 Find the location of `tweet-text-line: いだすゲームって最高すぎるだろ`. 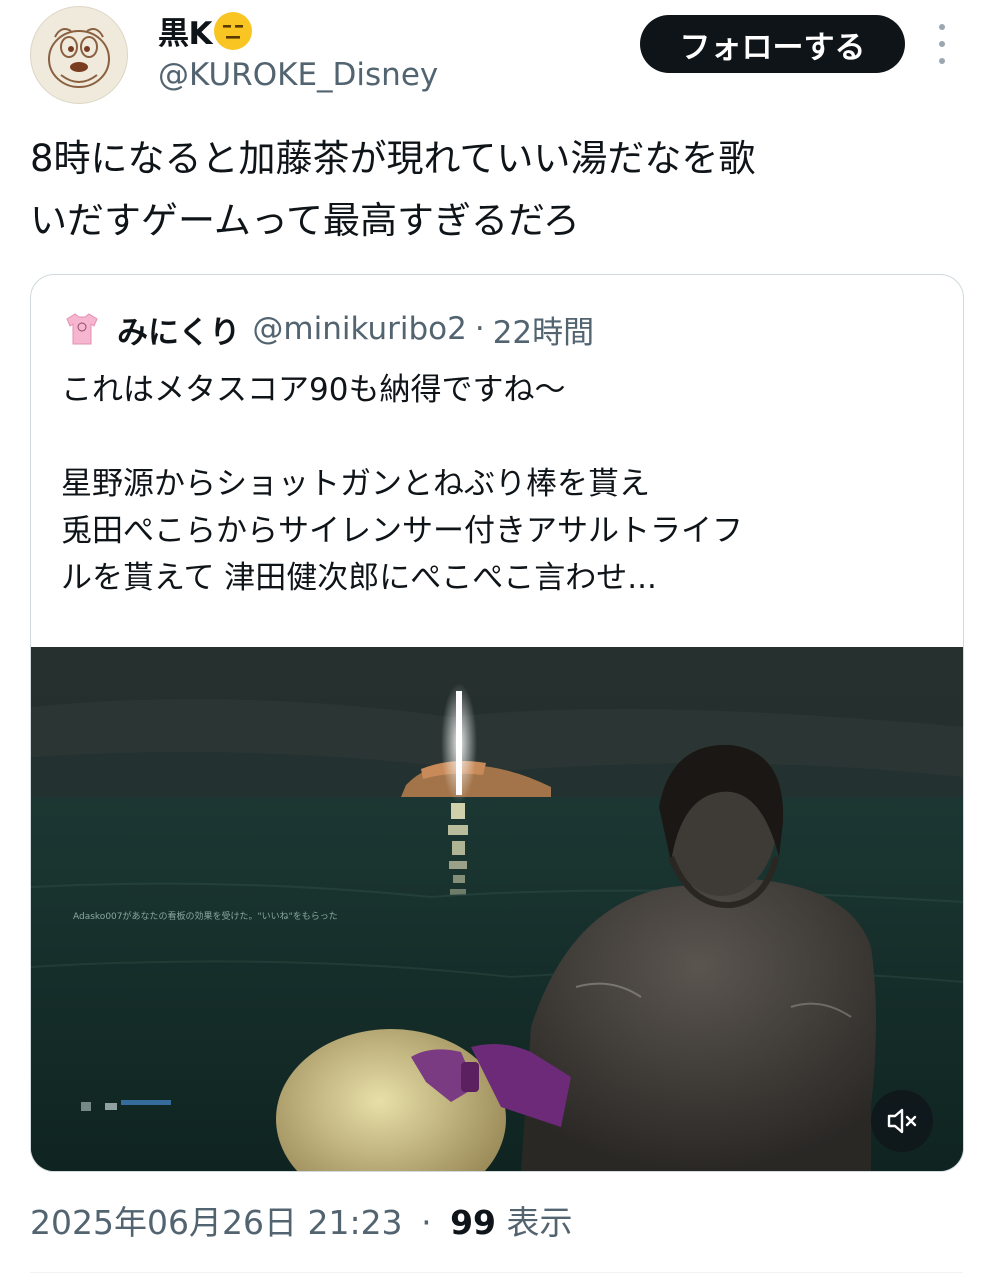

tweet-text-line: いだすゲームって最高すぎるだろ is located at coordinates (305, 220).